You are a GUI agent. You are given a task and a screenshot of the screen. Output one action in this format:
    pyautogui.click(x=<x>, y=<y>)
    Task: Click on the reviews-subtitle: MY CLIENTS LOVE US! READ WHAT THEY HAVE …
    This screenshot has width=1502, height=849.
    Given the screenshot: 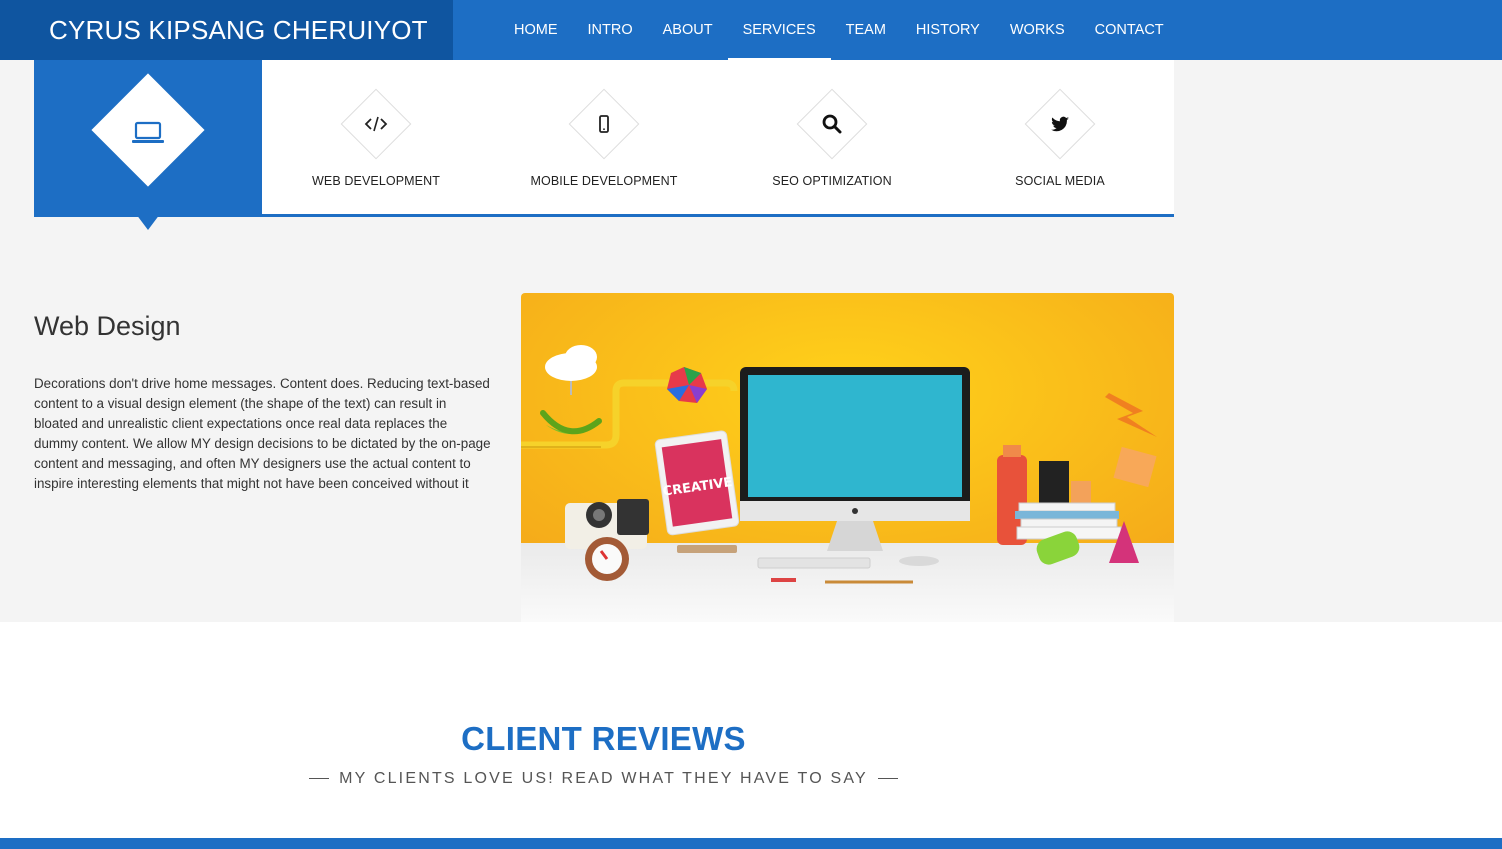 What is the action you would take?
    pyautogui.click(x=603, y=778)
    